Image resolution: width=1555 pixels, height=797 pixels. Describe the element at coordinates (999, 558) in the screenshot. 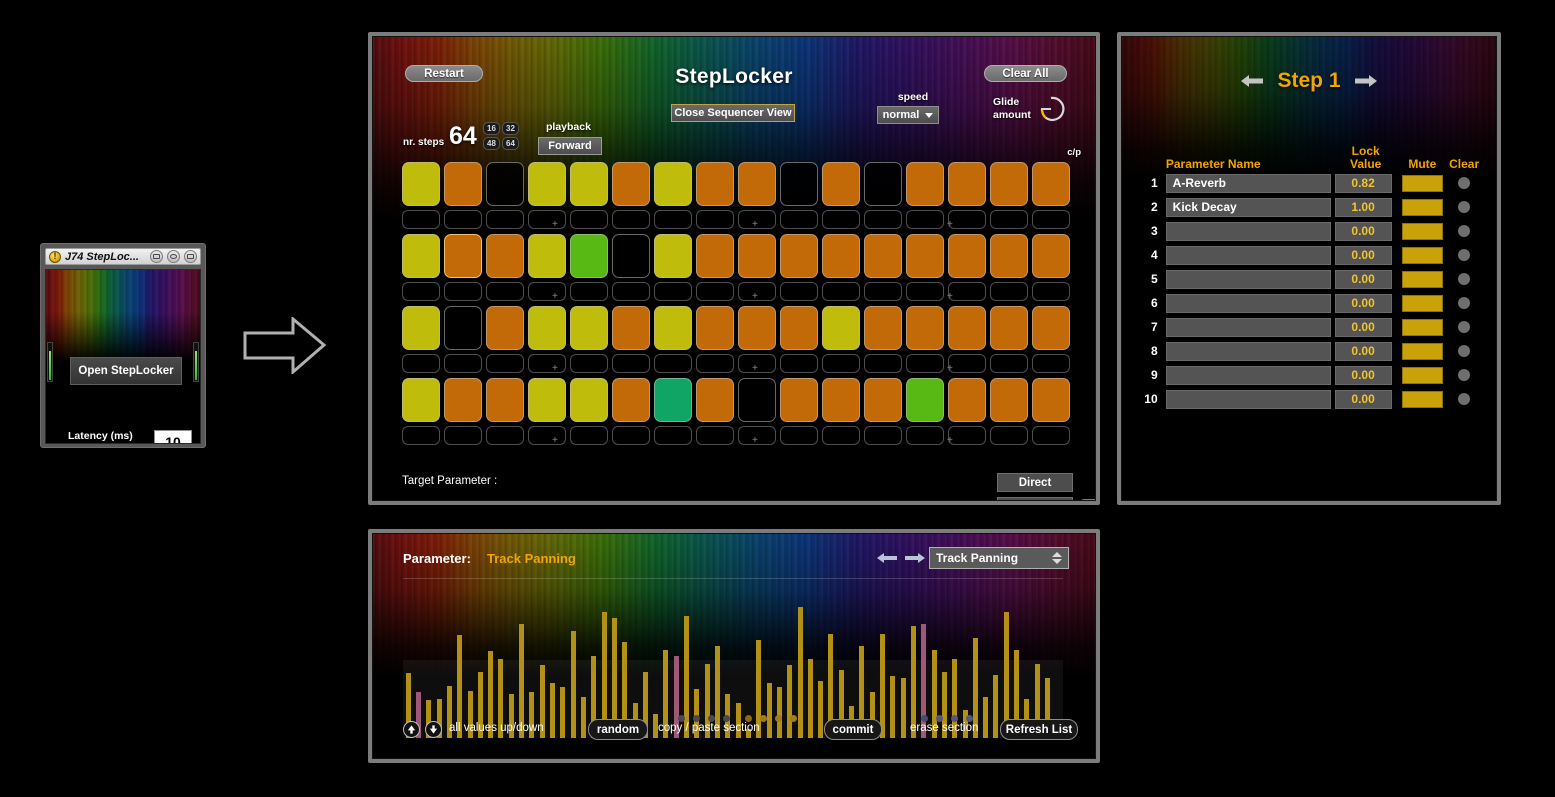

I see `parameter-select: Track Panning` at that location.